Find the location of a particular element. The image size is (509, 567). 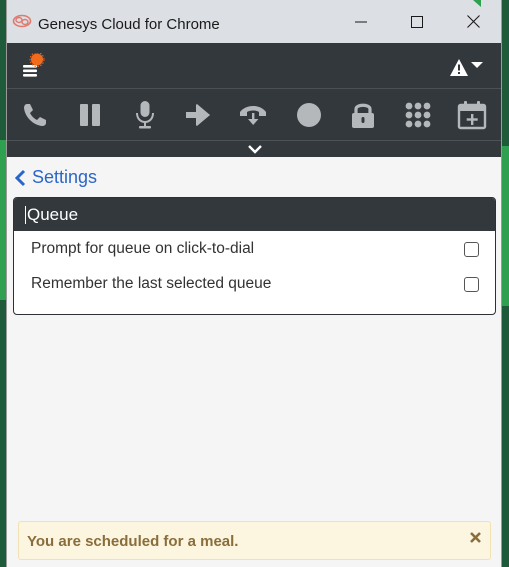

warning-icon is located at coordinates (466, 67).